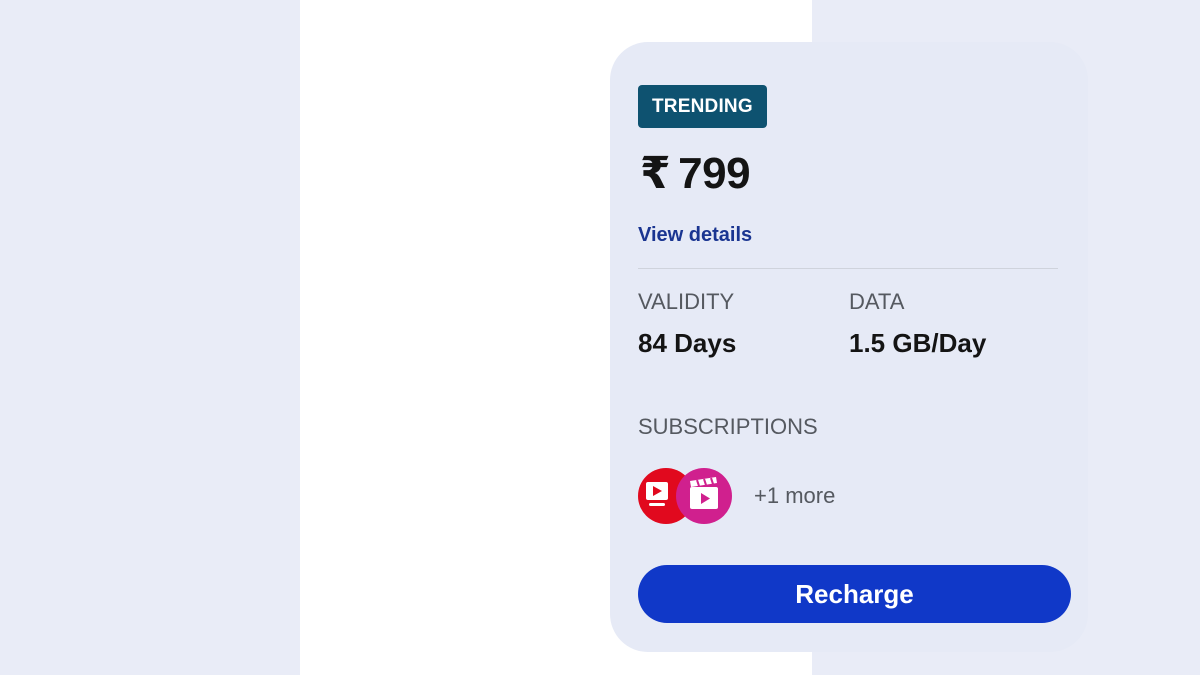  I want to click on plan-price: ₹799, so click(695, 174).